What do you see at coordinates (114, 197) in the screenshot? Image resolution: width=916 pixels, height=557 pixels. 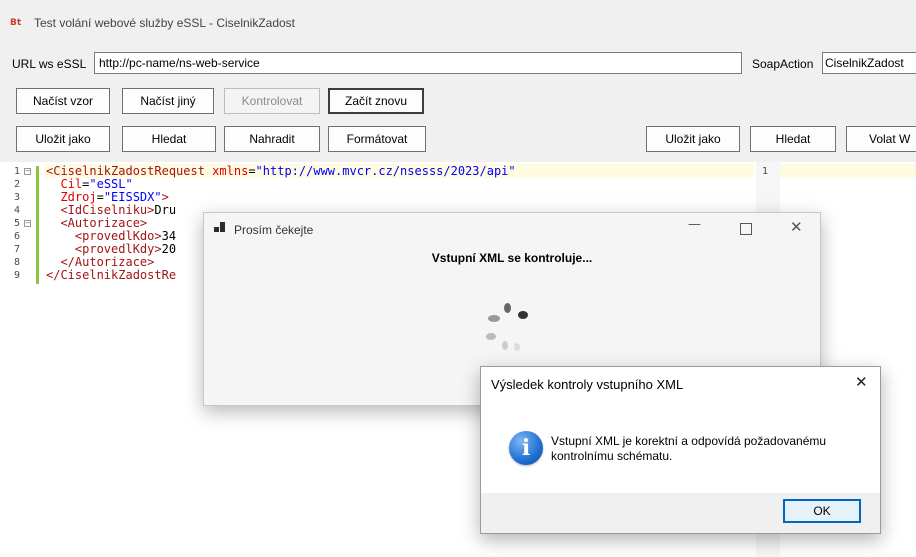 I see `code-line-3: Zdroj="EISSDX">` at bounding box center [114, 197].